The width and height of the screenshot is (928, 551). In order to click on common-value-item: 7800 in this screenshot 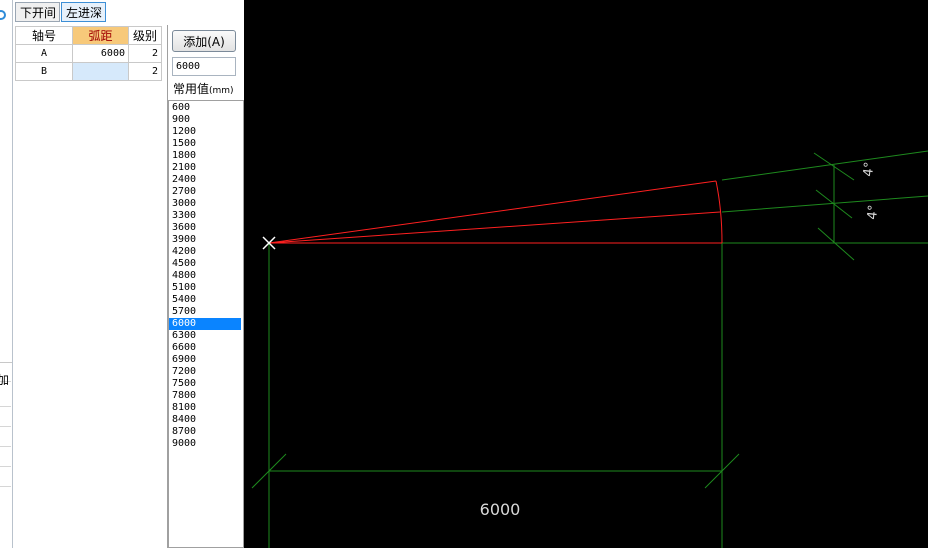, I will do `click(206, 396)`.